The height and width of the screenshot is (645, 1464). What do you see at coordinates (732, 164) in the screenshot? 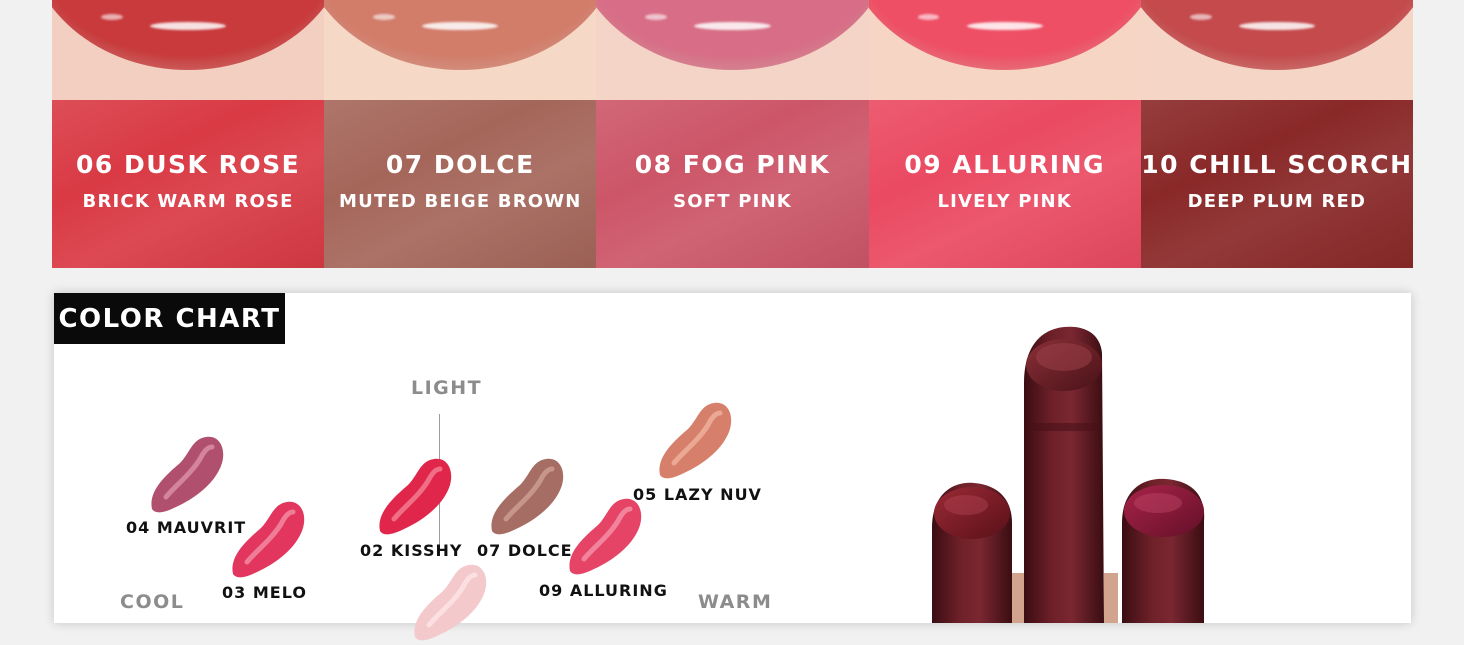
I see `shade-name: 08 FOG PINK` at bounding box center [732, 164].